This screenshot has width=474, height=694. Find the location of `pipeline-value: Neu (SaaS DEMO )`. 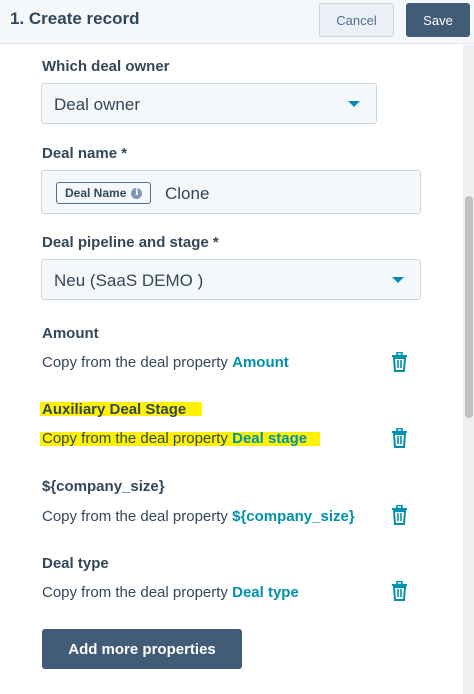

pipeline-value: Neu (SaaS DEMO ) is located at coordinates (129, 280).